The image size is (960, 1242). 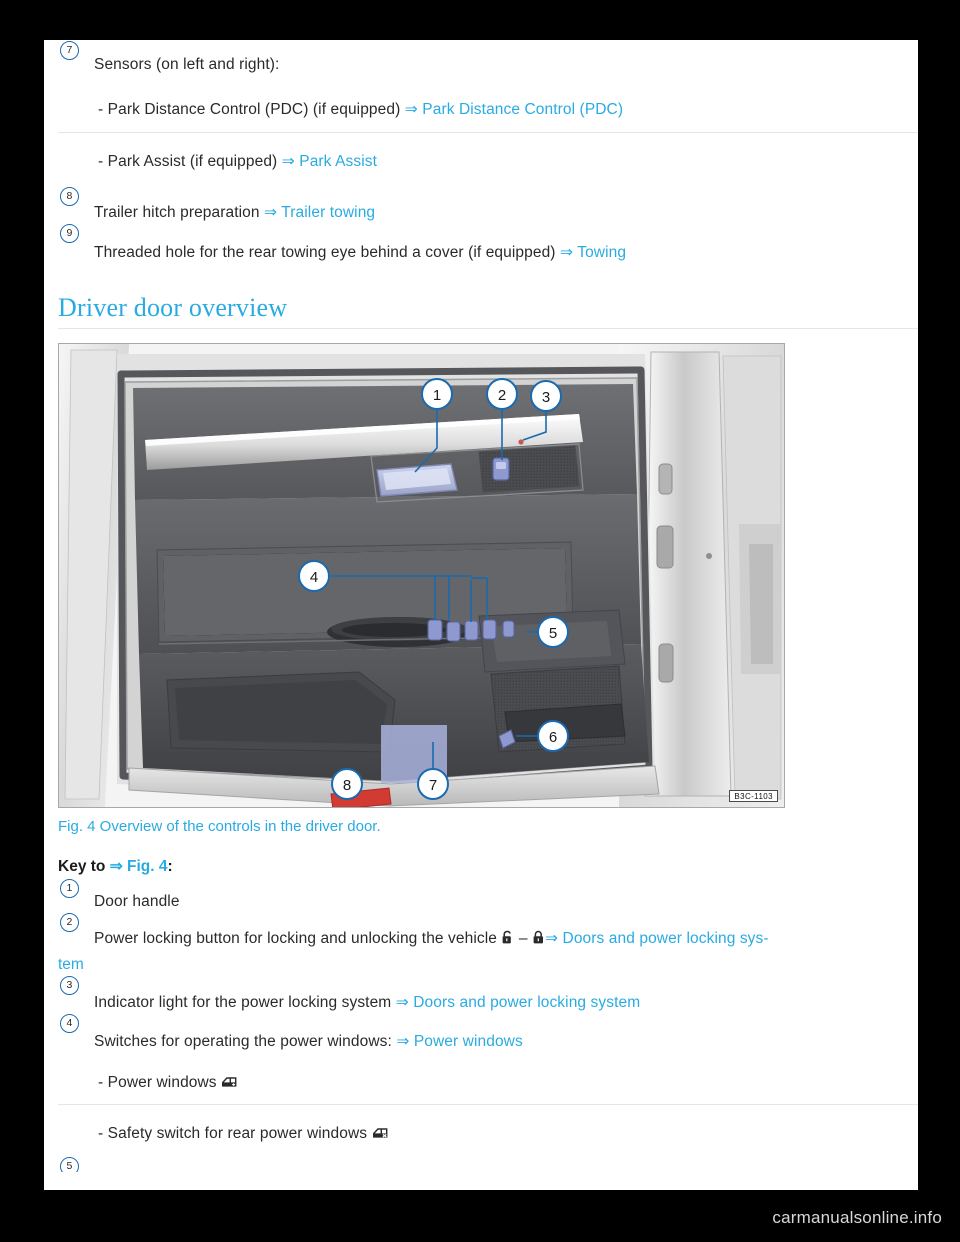 I want to click on svg-text: 4, so click(x=314, y=577).